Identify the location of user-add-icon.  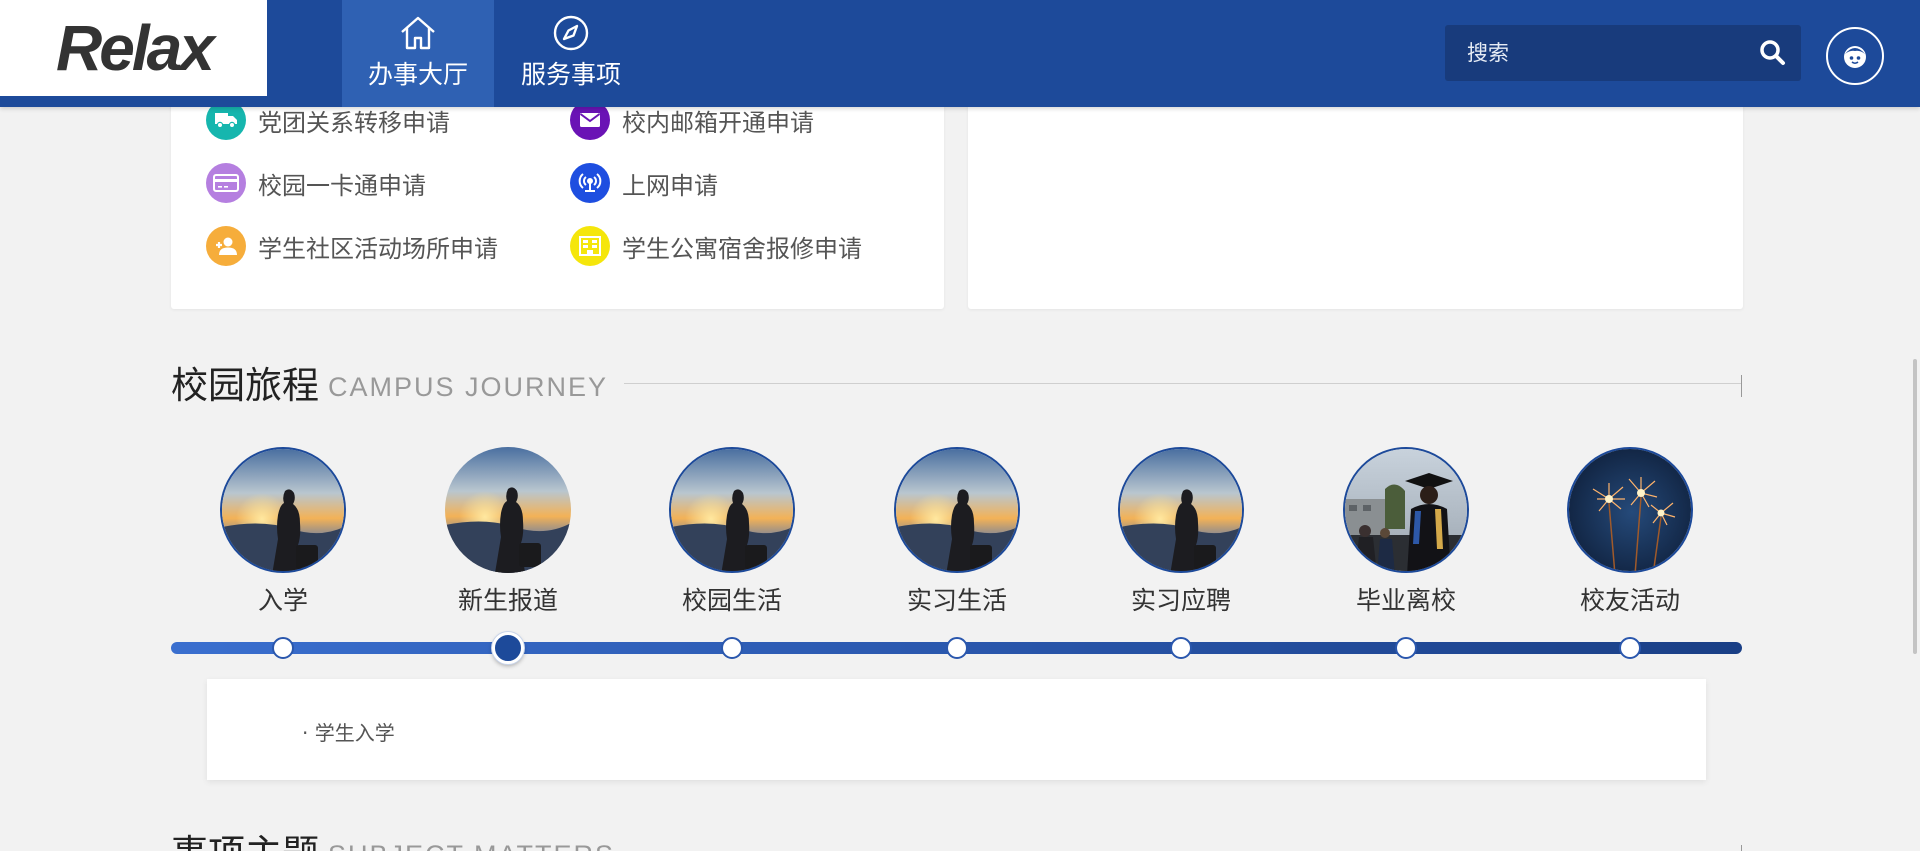
(226, 246).